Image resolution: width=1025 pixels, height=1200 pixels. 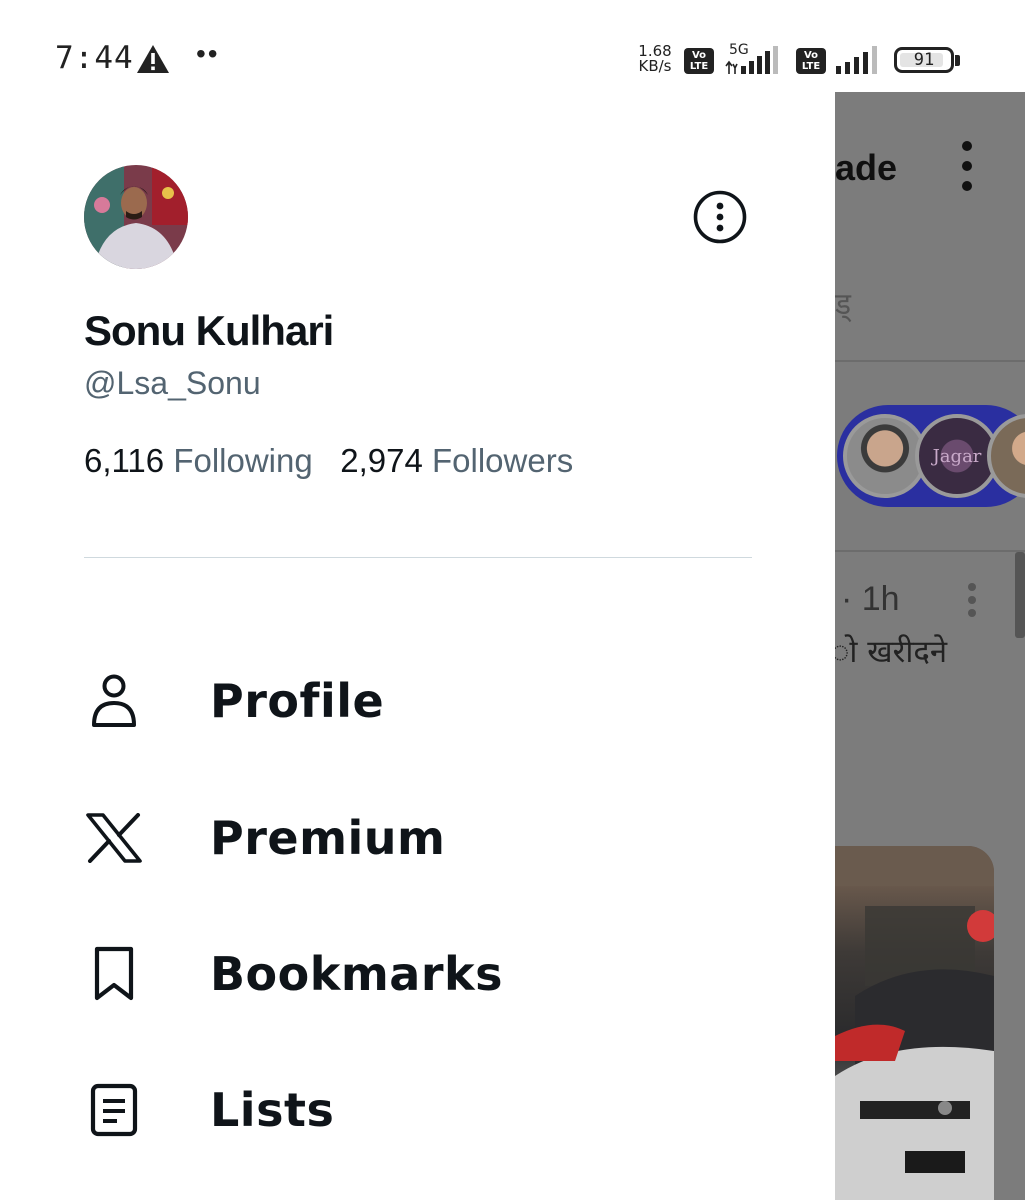 What do you see at coordinates (957, 60) in the screenshot?
I see `battery-tip` at bounding box center [957, 60].